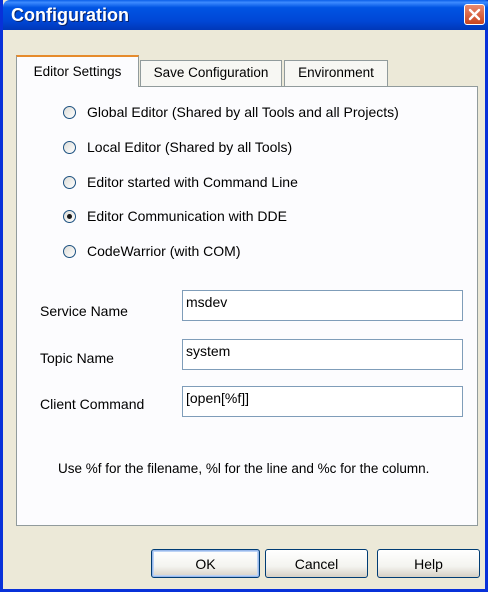  I want to click on tab-save-configuration: Save Configuration, so click(211, 73).